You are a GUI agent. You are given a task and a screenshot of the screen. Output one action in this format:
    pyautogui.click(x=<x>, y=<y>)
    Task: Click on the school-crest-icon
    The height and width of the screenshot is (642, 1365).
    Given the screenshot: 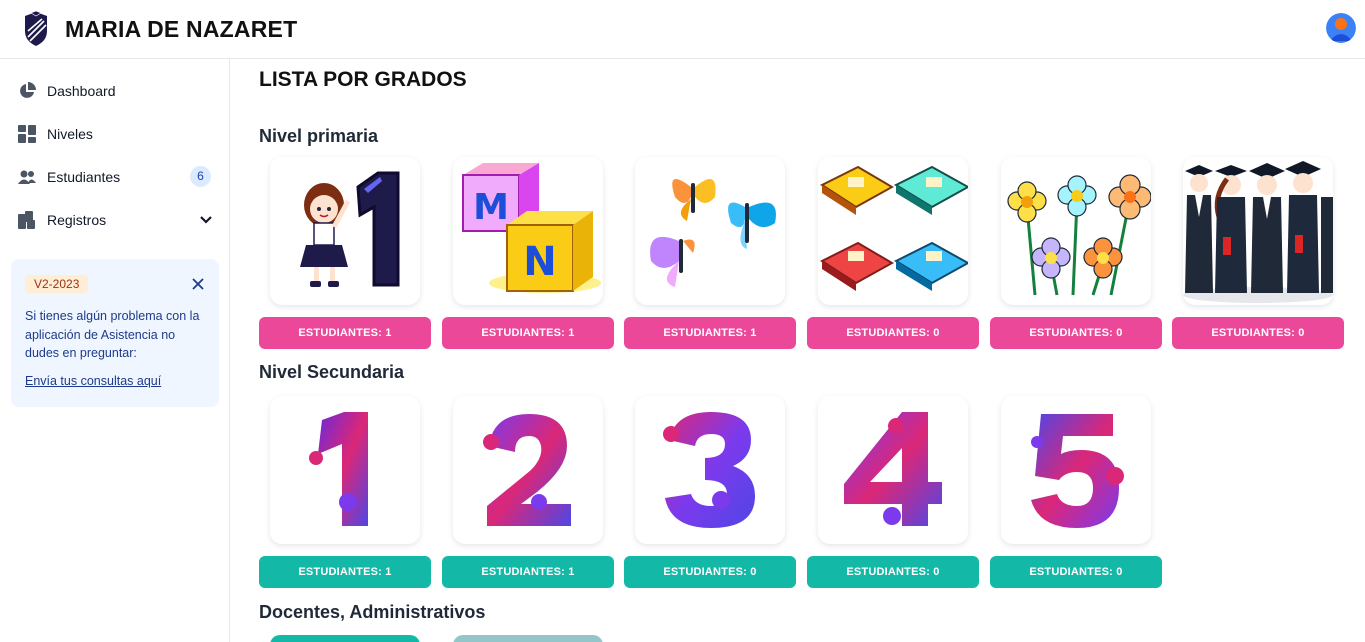 What is the action you would take?
    pyautogui.click(x=36, y=29)
    